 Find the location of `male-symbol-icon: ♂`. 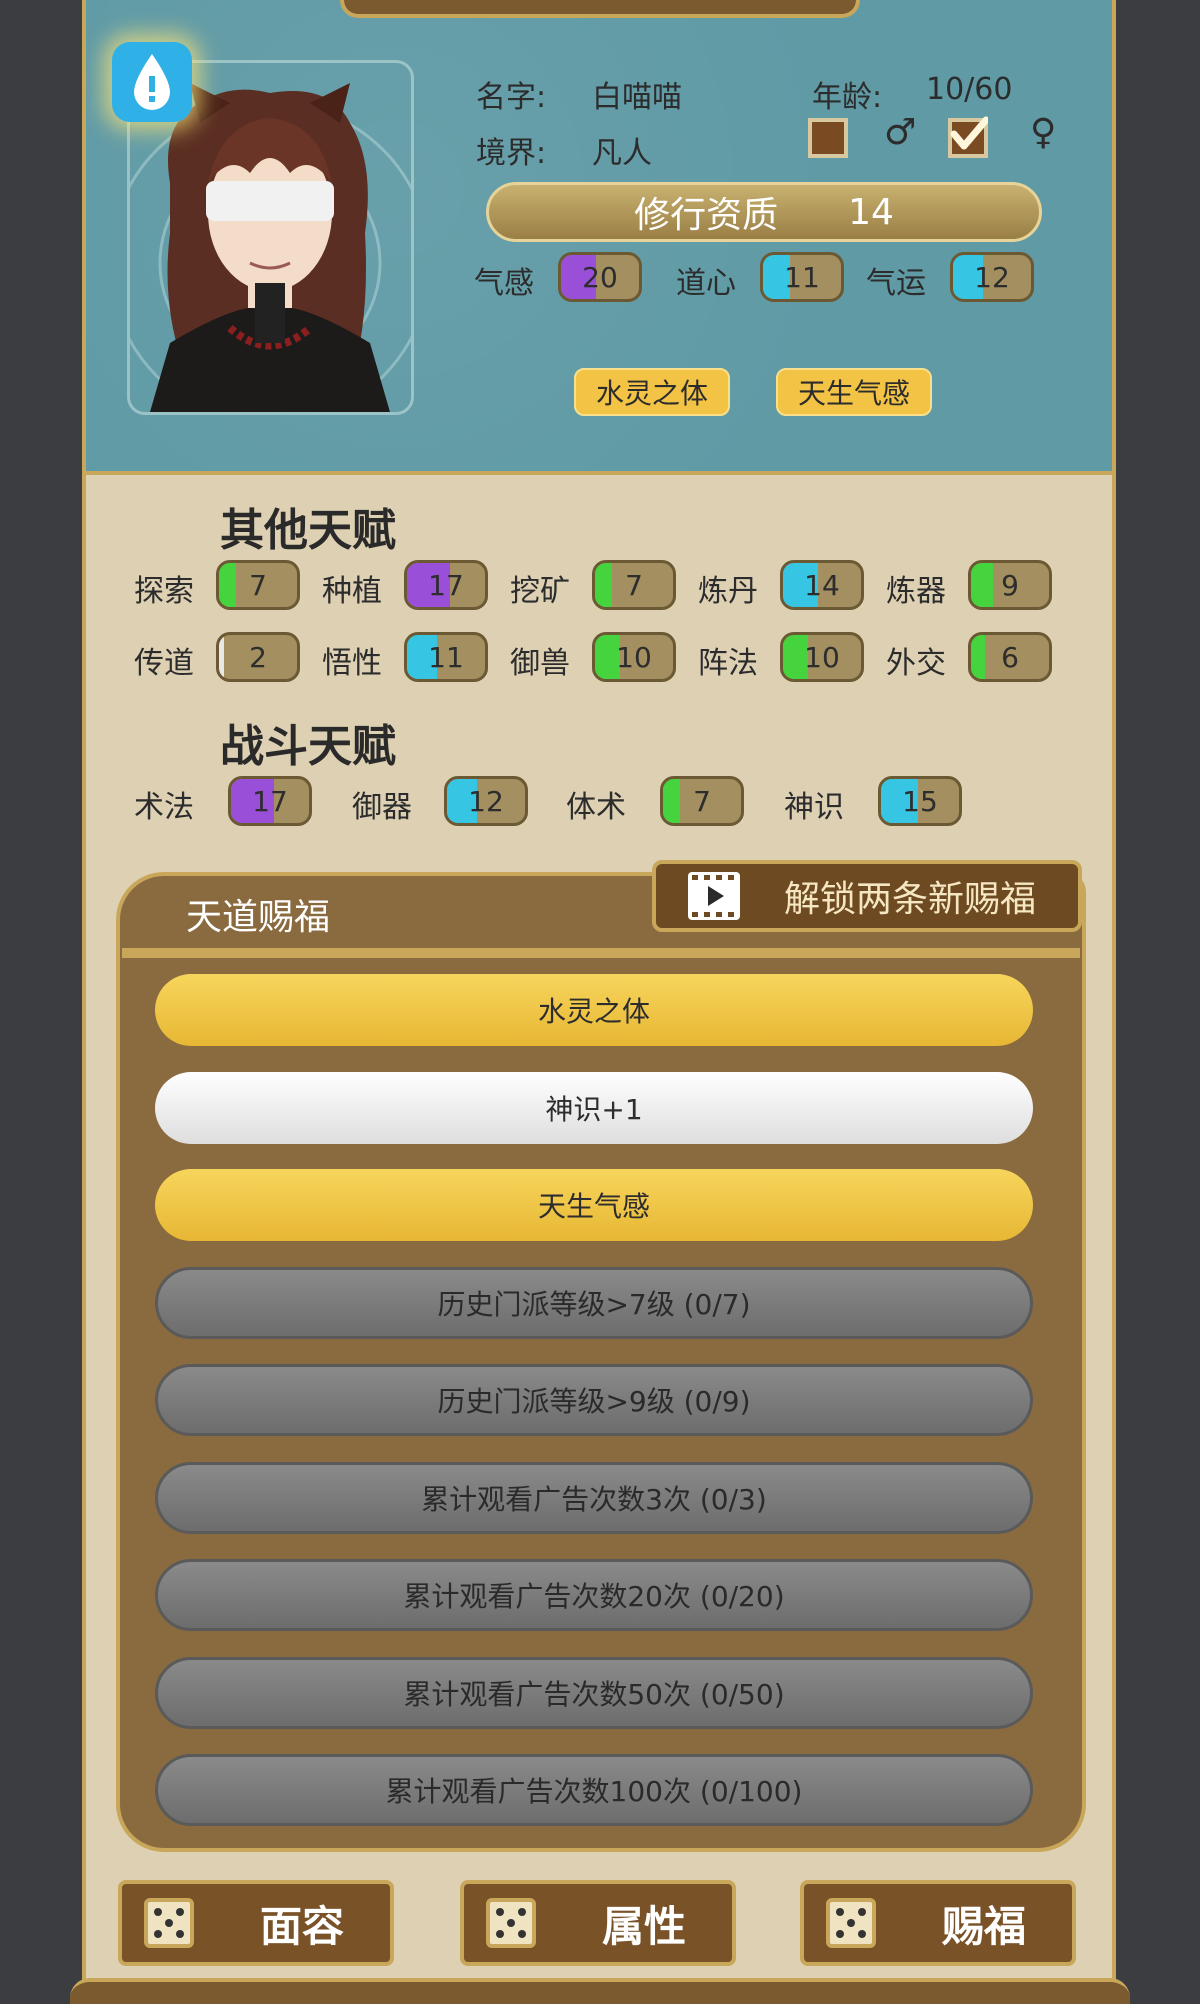

male-symbol-icon: ♂ is located at coordinates (900, 132).